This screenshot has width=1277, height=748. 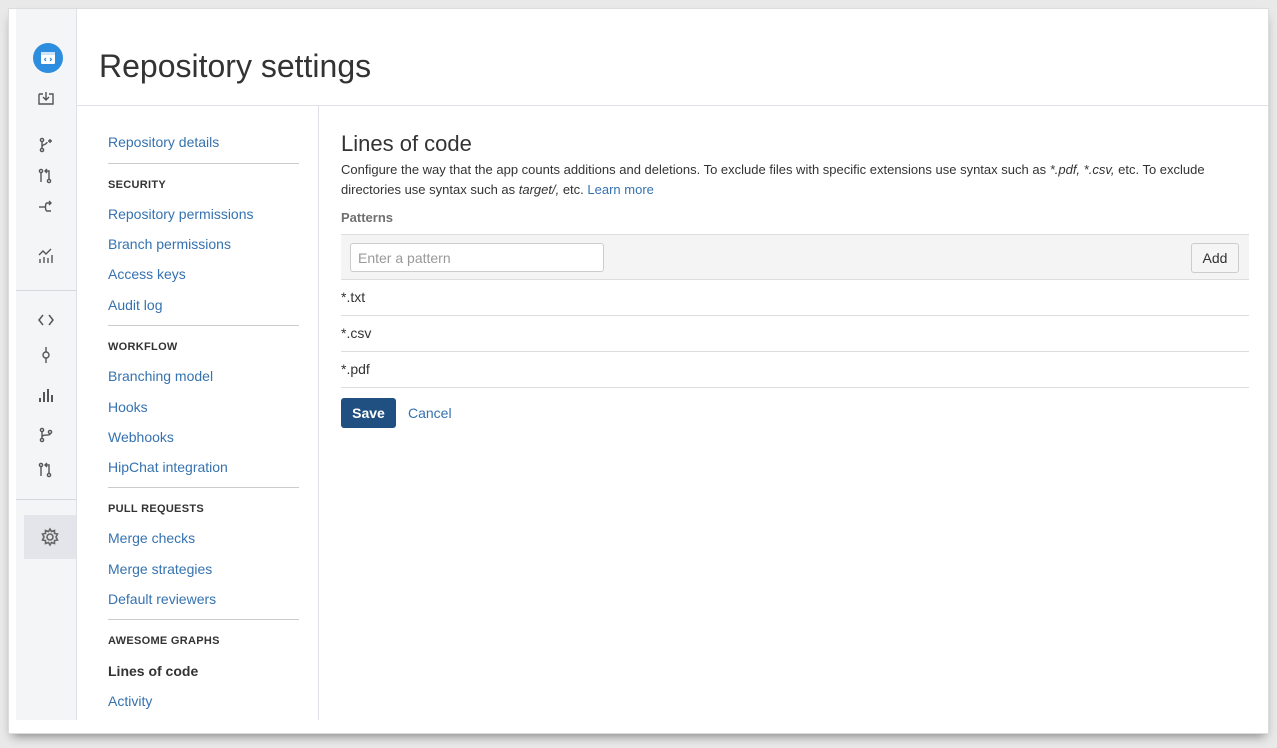 What do you see at coordinates (573, 189) in the screenshot?
I see `description-text: etc.` at bounding box center [573, 189].